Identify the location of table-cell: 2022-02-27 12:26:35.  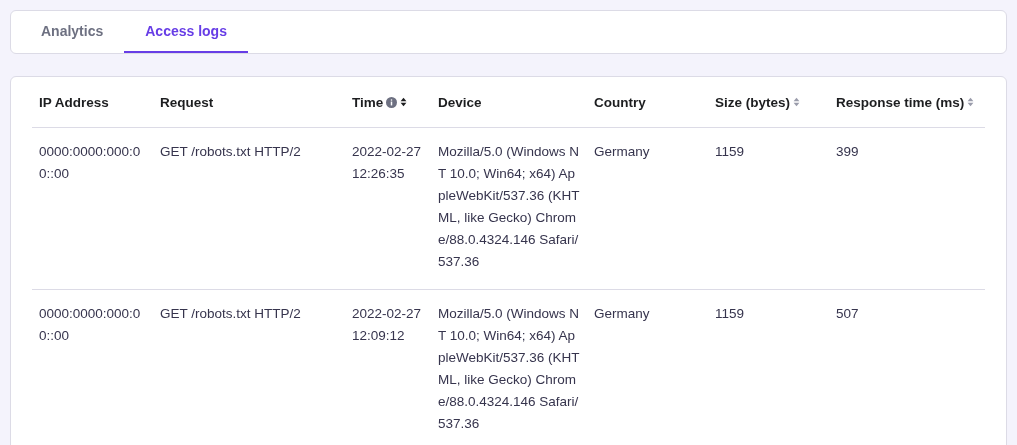
(387, 162).